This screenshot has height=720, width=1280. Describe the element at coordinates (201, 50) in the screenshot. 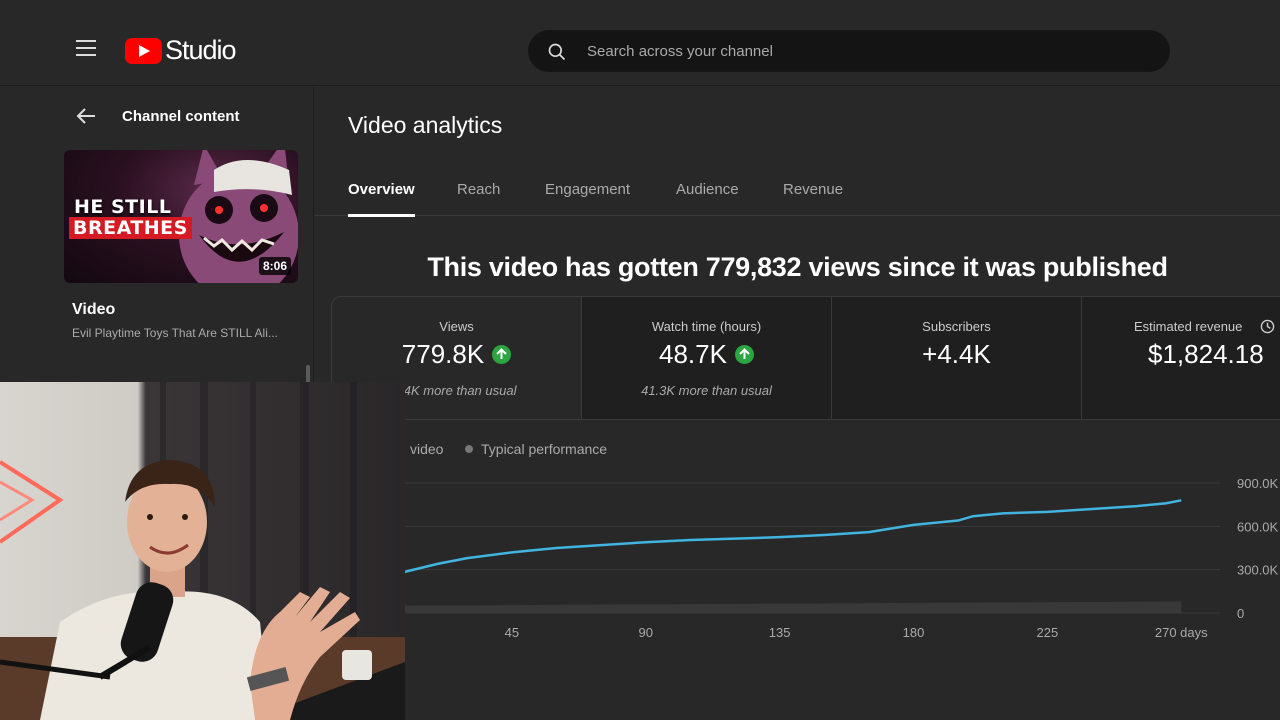

I see `logo-text: Studio` at that location.